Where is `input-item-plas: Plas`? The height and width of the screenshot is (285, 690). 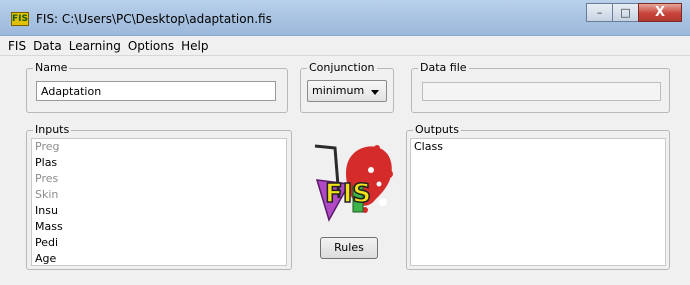 input-item-plas: Plas is located at coordinates (159, 163).